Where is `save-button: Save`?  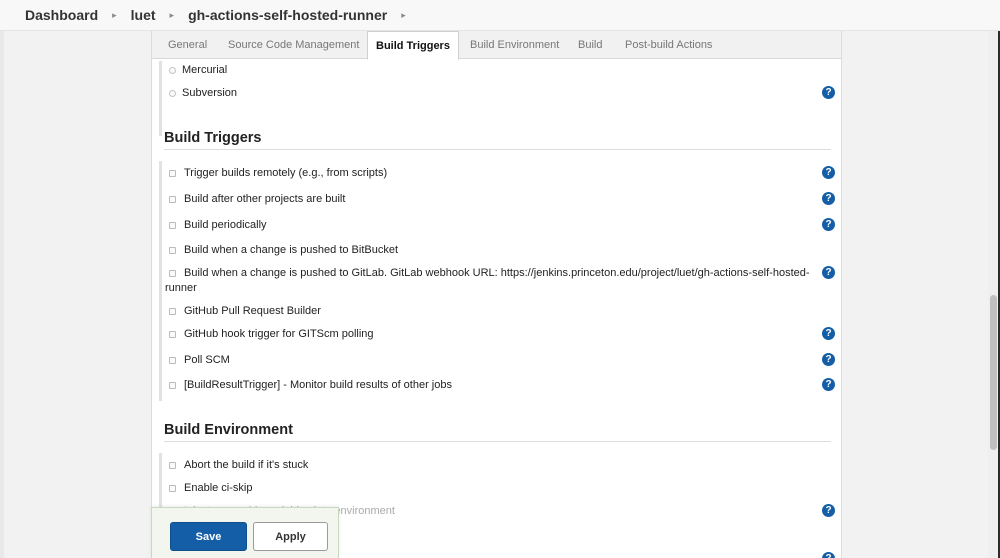 save-button: Save is located at coordinates (208, 536).